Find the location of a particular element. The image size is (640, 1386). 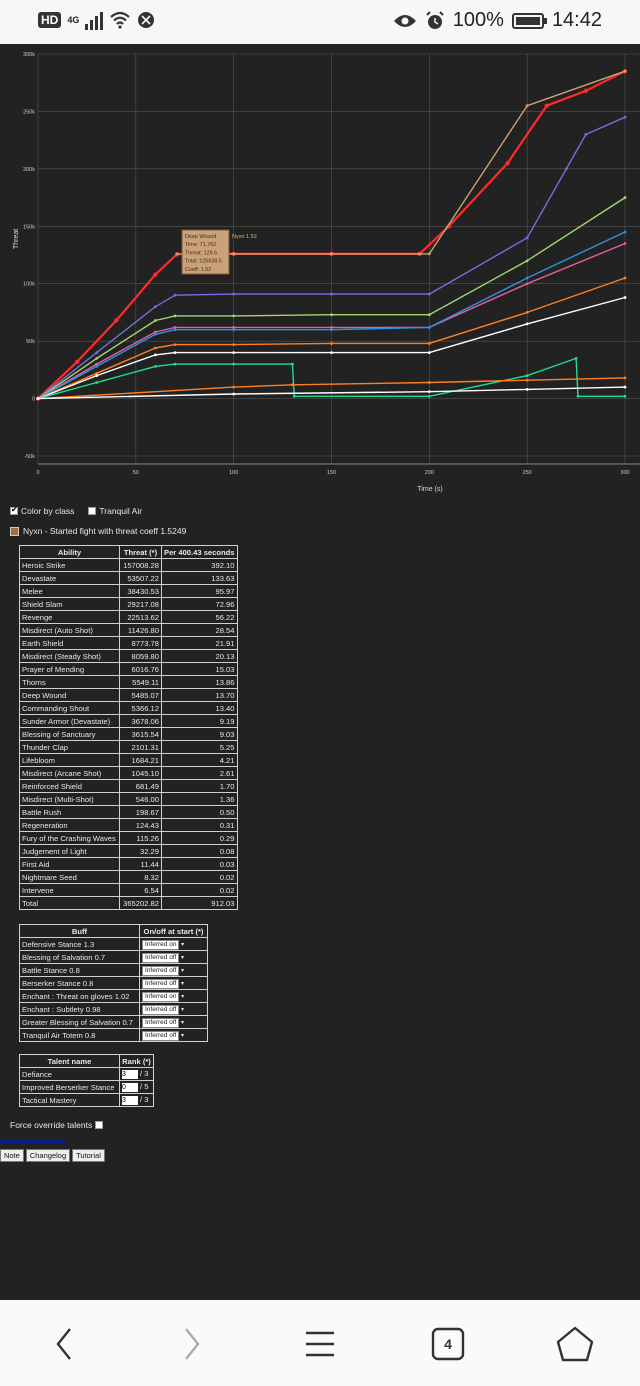

ability-name: Revenge is located at coordinates (69, 617).